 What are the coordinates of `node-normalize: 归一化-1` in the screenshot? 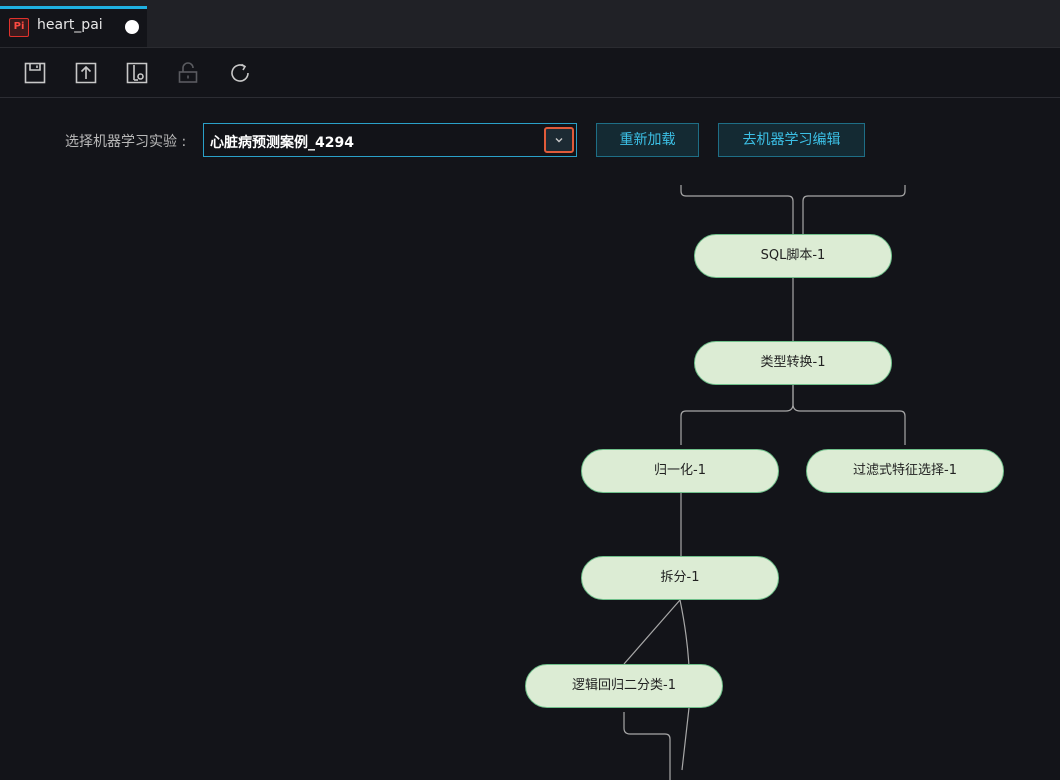 It's located at (680, 471).